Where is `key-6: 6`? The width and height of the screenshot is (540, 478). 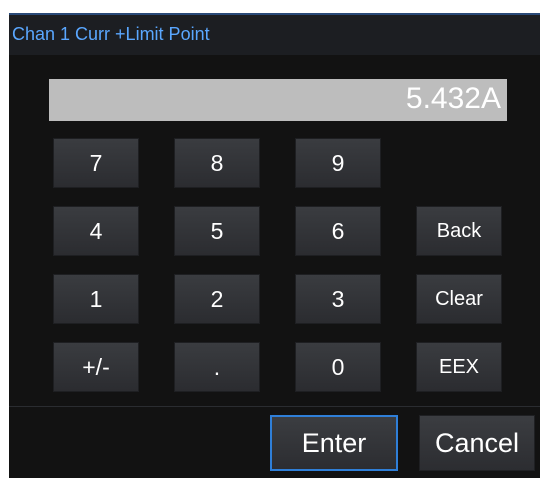
key-6: 6 is located at coordinates (338, 231).